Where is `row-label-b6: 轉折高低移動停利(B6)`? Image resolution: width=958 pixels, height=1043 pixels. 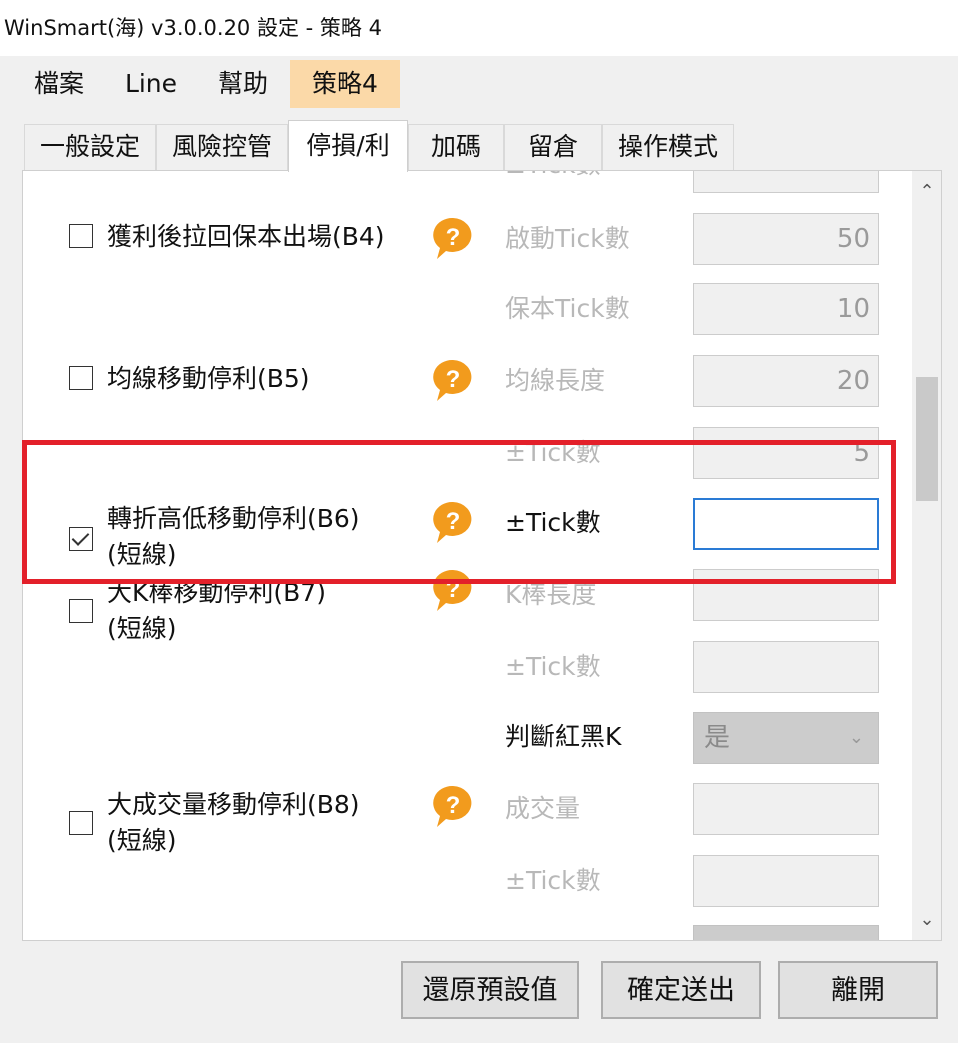
row-label-b6: 轉折高低移動停利(B6) is located at coordinates (233, 518).